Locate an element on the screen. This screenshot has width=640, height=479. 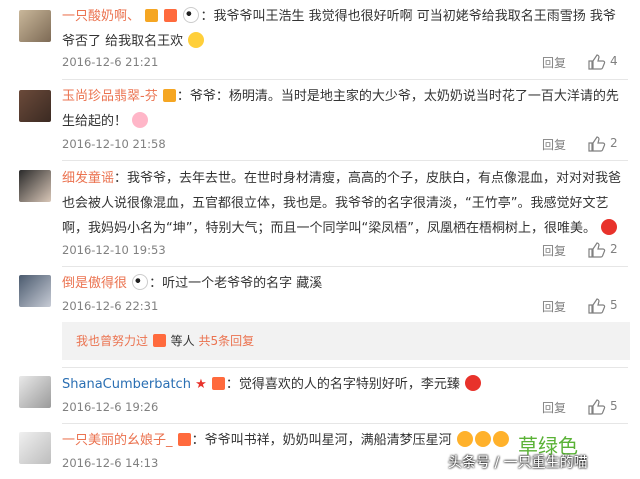
comment-time: 2016-12-10 21:58 is located at coordinates (114, 144).